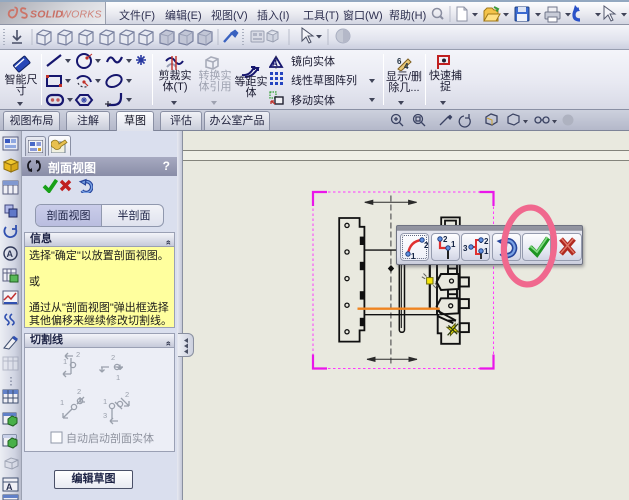  Describe the element at coordinates (81, 15) in the screenshot. I see `svg-text: WORKS` at that location.